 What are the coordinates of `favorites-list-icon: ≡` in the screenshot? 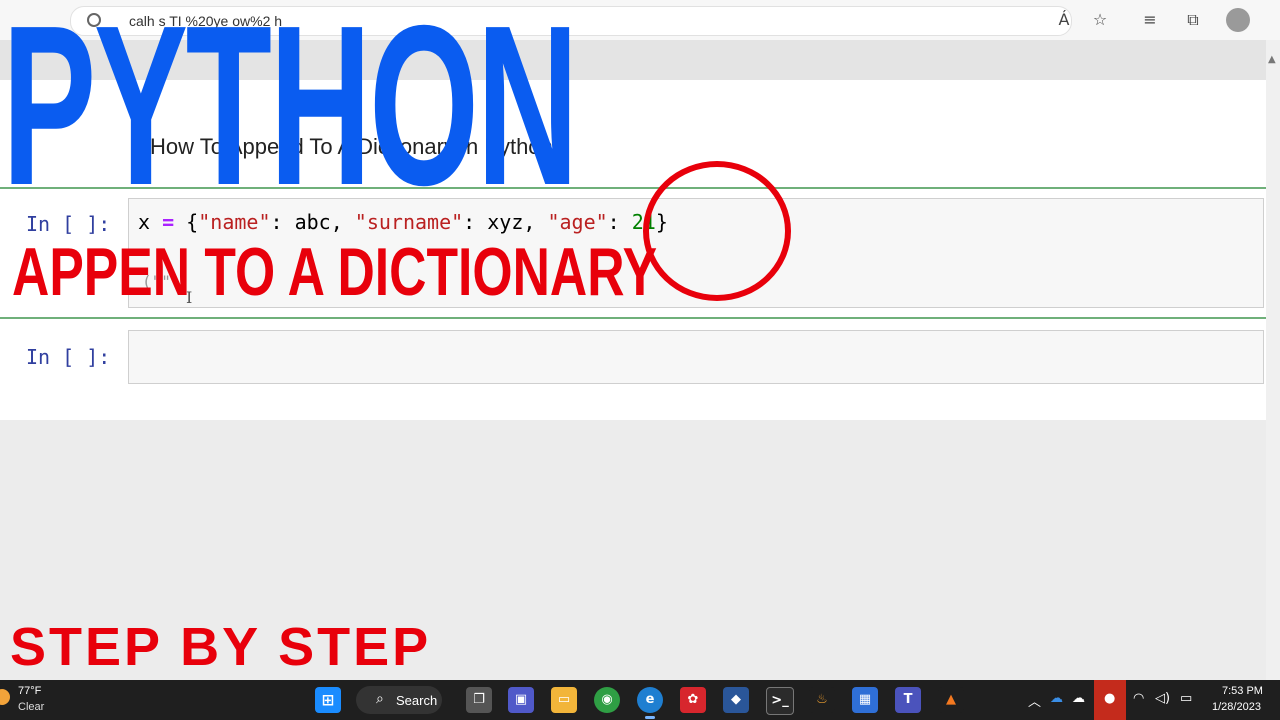 It's located at (1150, 20).